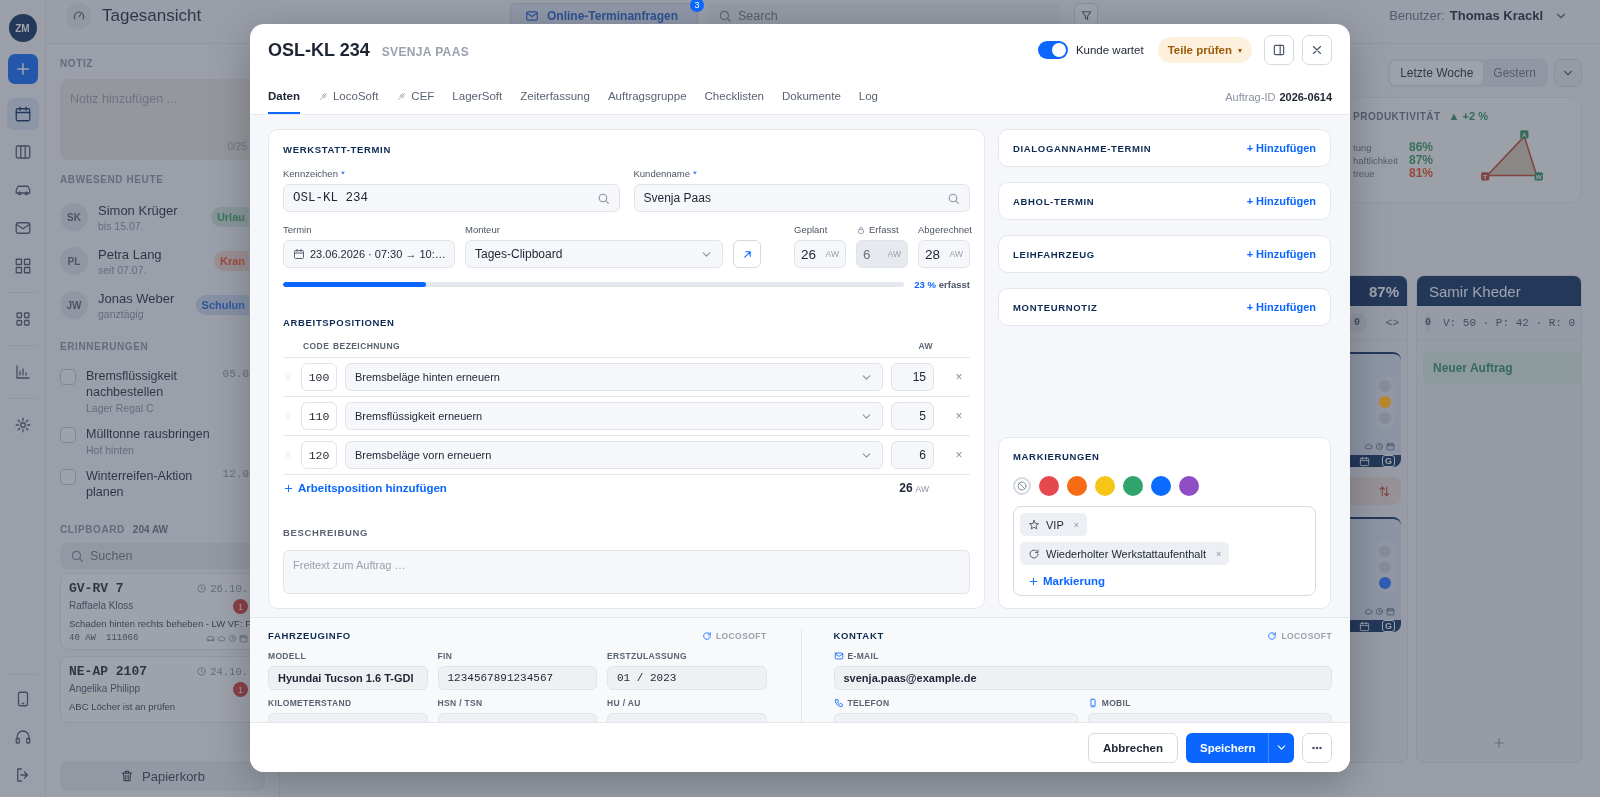 This screenshot has height=797, width=1600. I want to click on plate-field: OSL-KL 234, so click(451, 198).